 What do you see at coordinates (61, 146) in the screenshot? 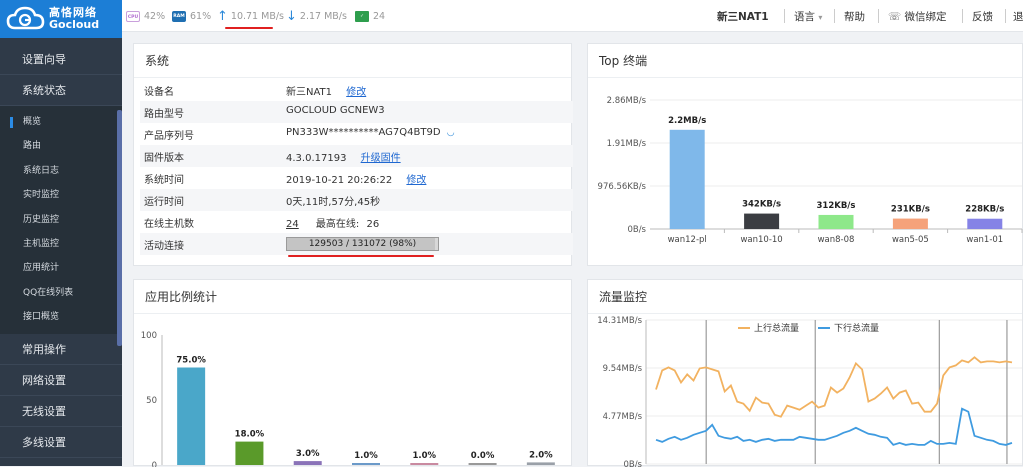
I see `nav-sub-route: 路由` at bounding box center [61, 146].